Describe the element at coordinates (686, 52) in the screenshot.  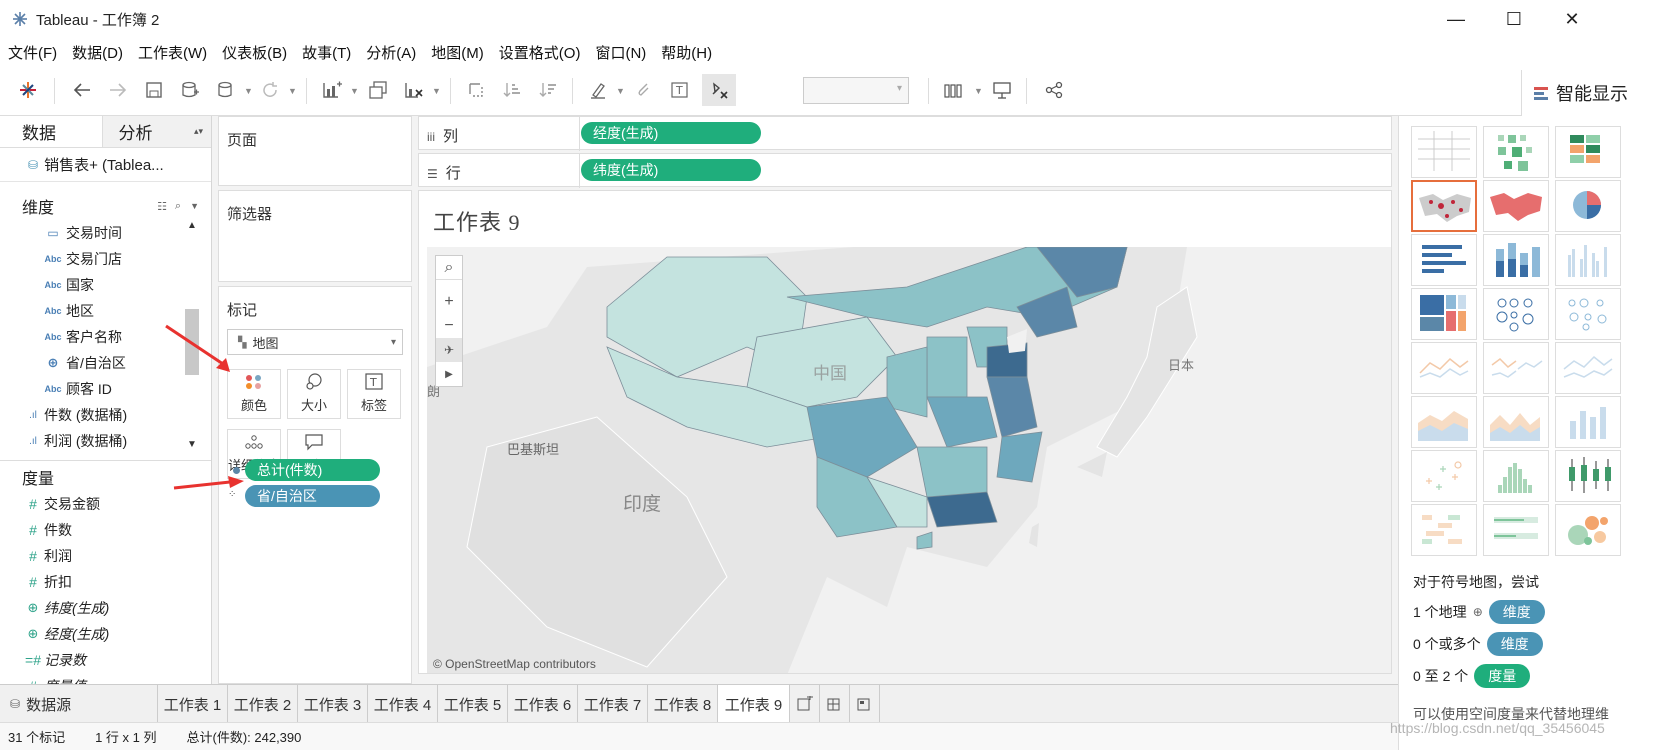
I see `menu-help: 帮助(H)` at that location.